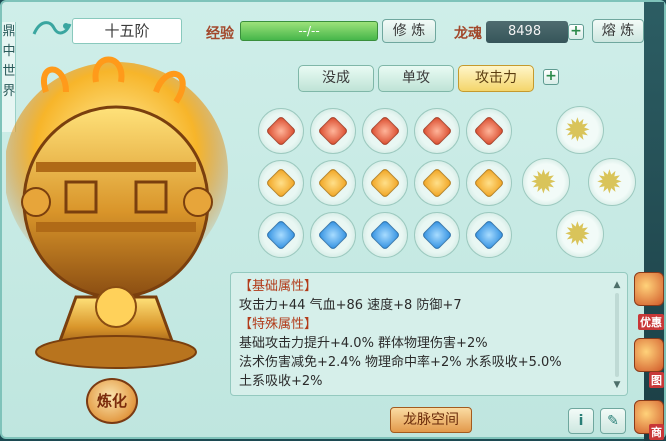 Image resolution: width=666 pixels, height=441 pixels. What do you see at coordinates (278, 286) in the screenshot?
I see `base-attributes-title: 【基础属性】` at bounding box center [278, 286].